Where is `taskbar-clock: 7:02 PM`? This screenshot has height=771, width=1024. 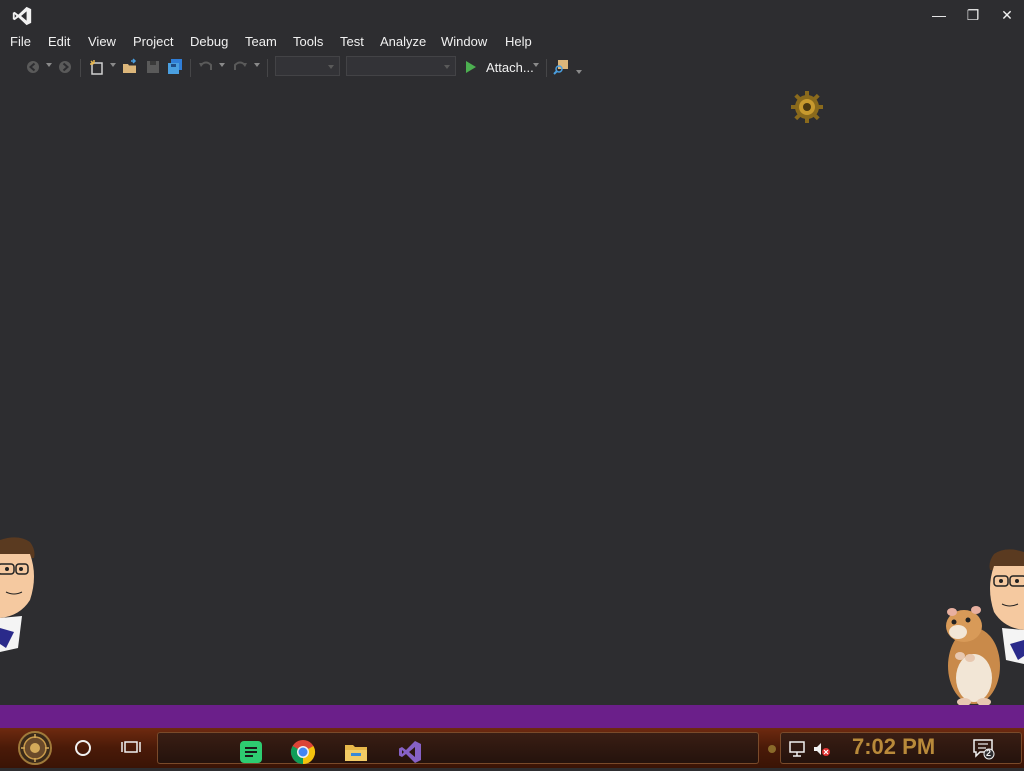
taskbar-clock: 7:02 PM is located at coordinates (893, 747).